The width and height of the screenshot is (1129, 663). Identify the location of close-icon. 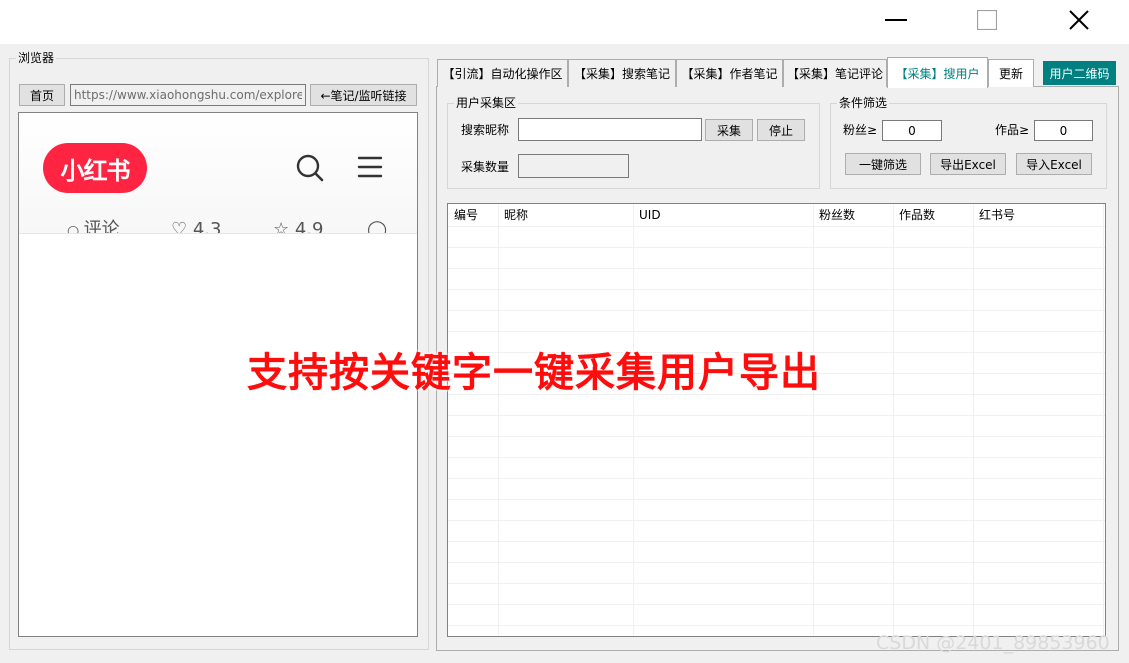
(1079, 20).